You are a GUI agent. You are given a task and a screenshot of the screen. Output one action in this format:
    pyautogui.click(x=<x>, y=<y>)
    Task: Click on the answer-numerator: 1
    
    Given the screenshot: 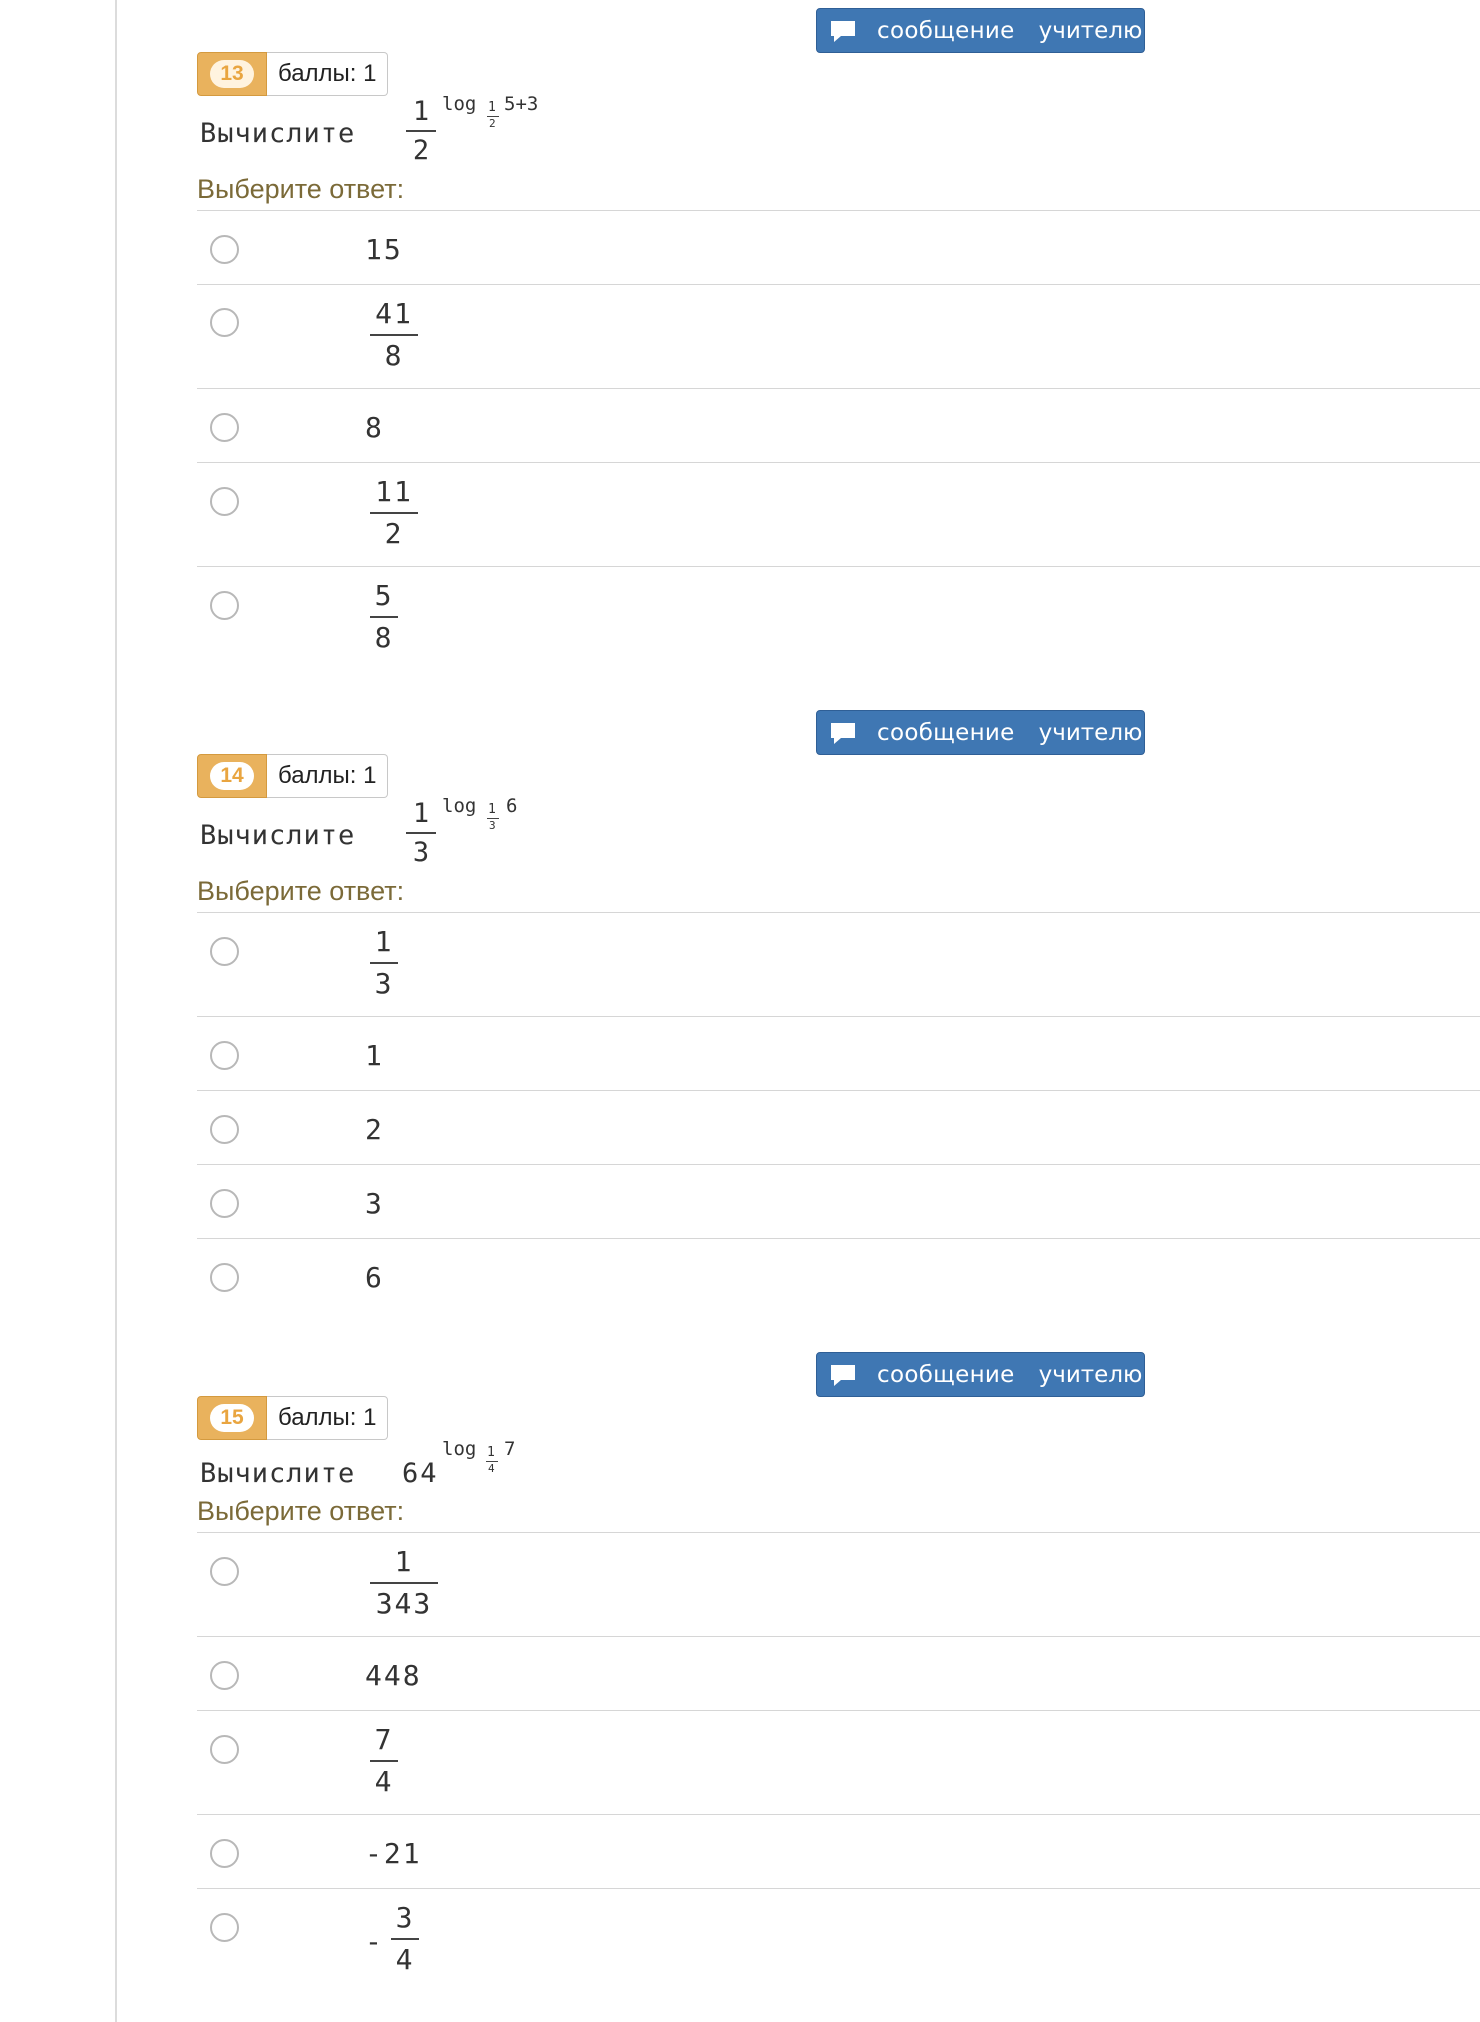 What is the action you would take?
    pyautogui.click(x=384, y=941)
    